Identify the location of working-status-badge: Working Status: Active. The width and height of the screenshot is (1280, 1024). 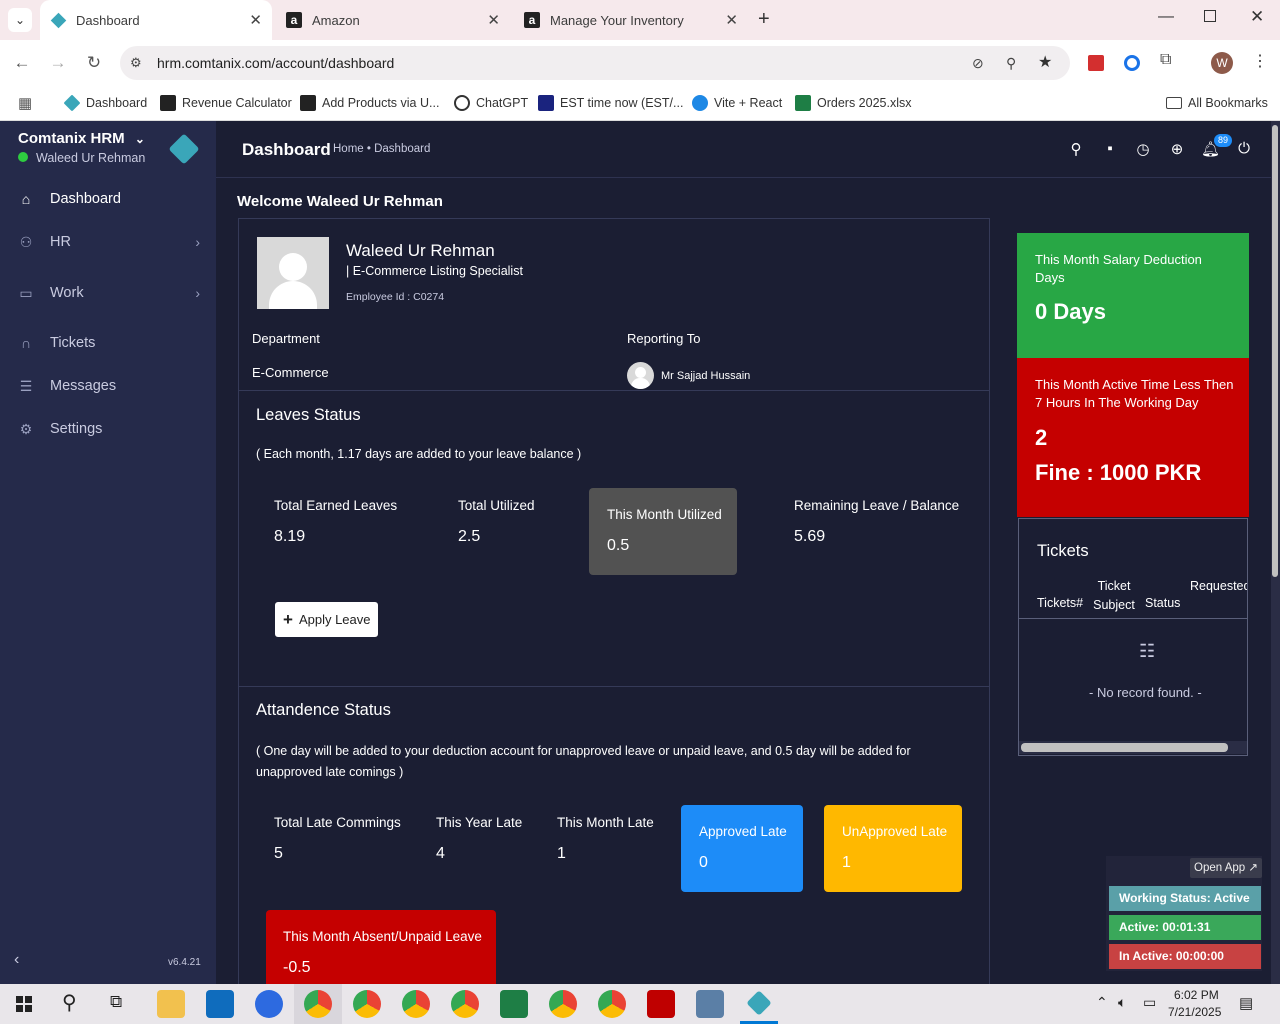
(1185, 898).